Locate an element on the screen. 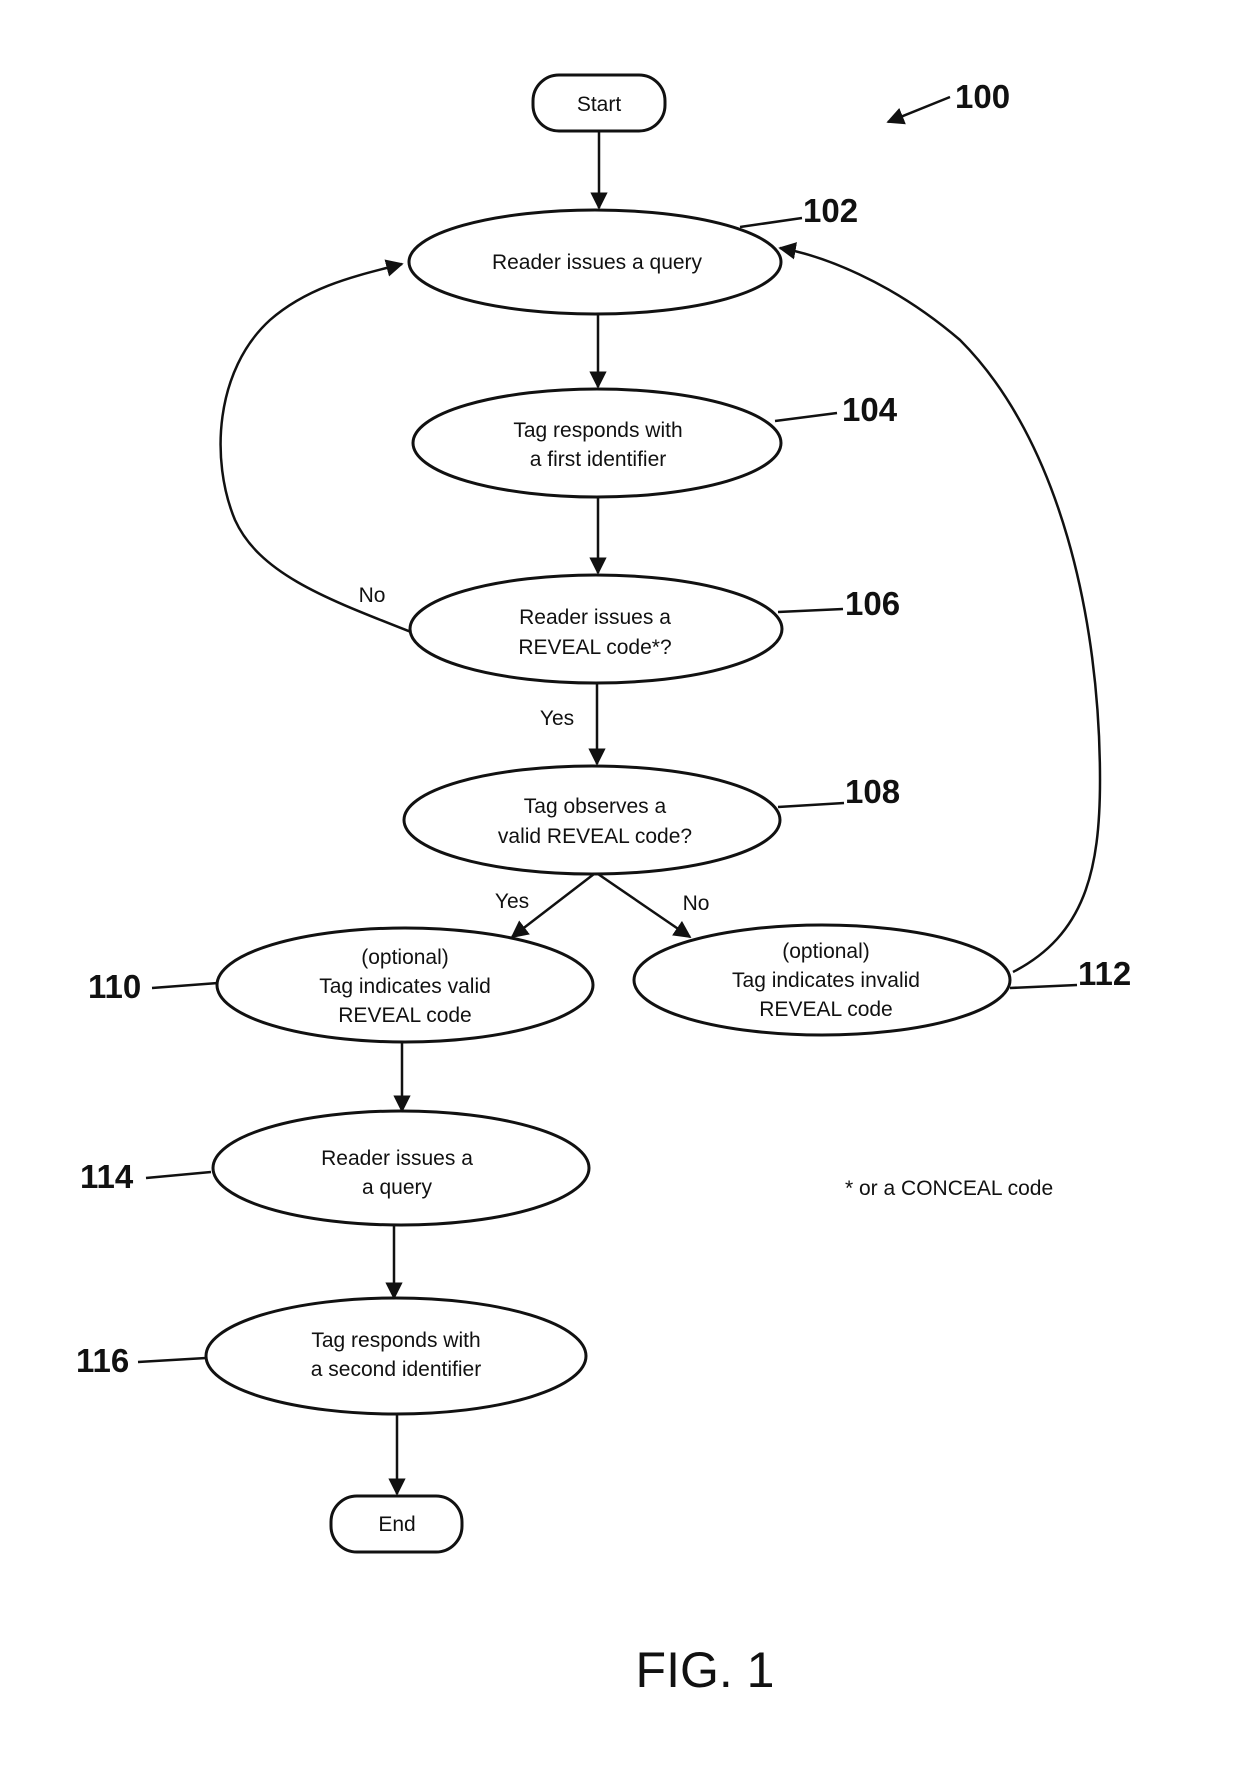 This screenshot has height=1769, width=1240. figure-caption: FIG. 1 is located at coordinates (705, 1670).